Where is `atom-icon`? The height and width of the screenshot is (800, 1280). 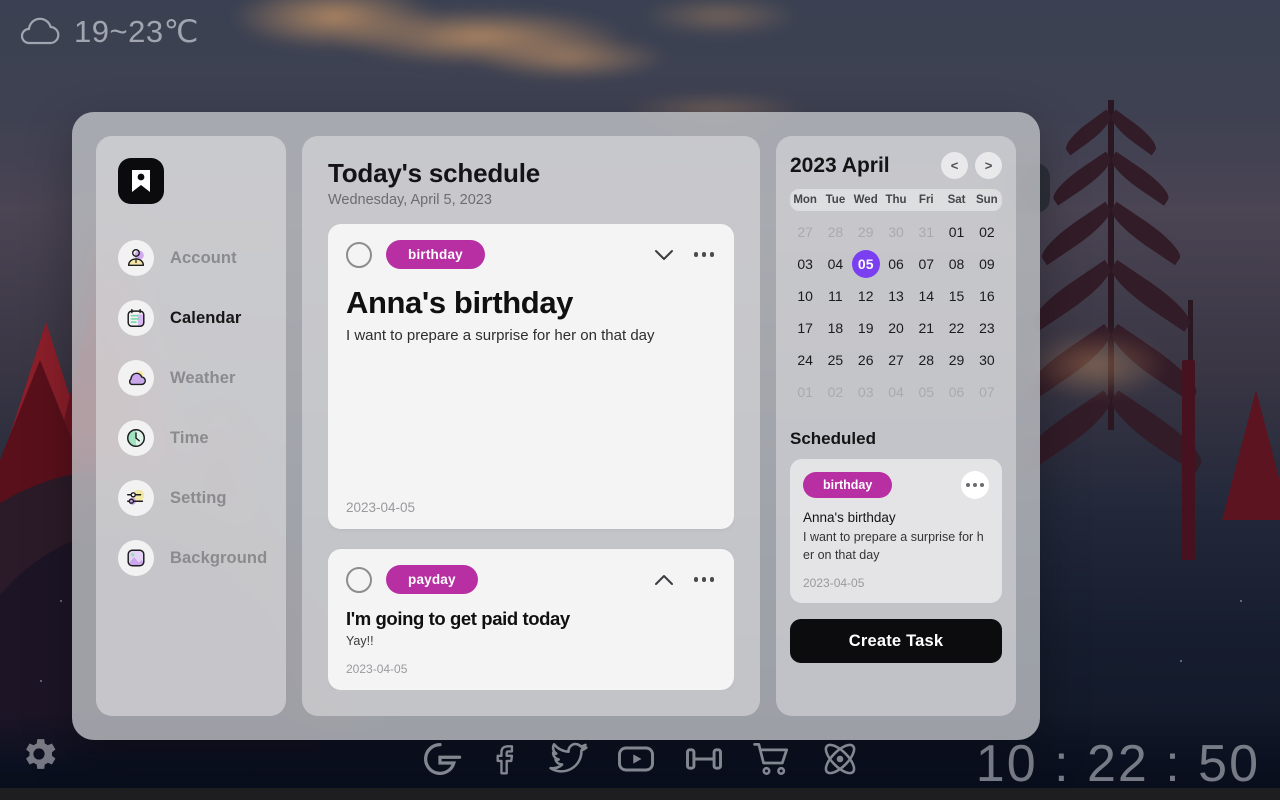 atom-icon is located at coordinates (840, 759).